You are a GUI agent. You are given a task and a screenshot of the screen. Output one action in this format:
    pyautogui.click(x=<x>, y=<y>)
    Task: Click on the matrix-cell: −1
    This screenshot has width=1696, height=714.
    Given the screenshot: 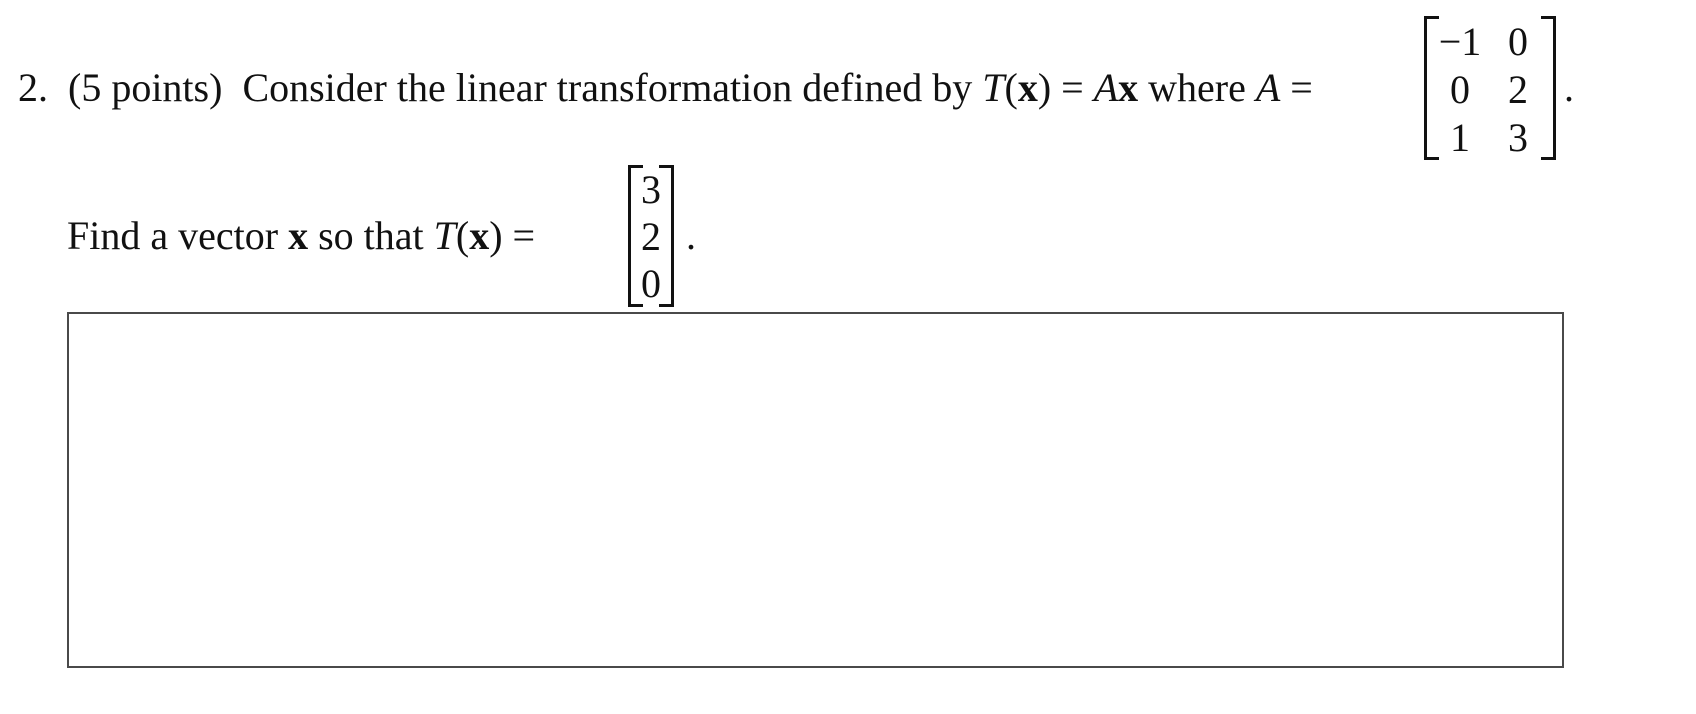 What is the action you would take?
    pyautogui.click(x=1460, y=41)
    